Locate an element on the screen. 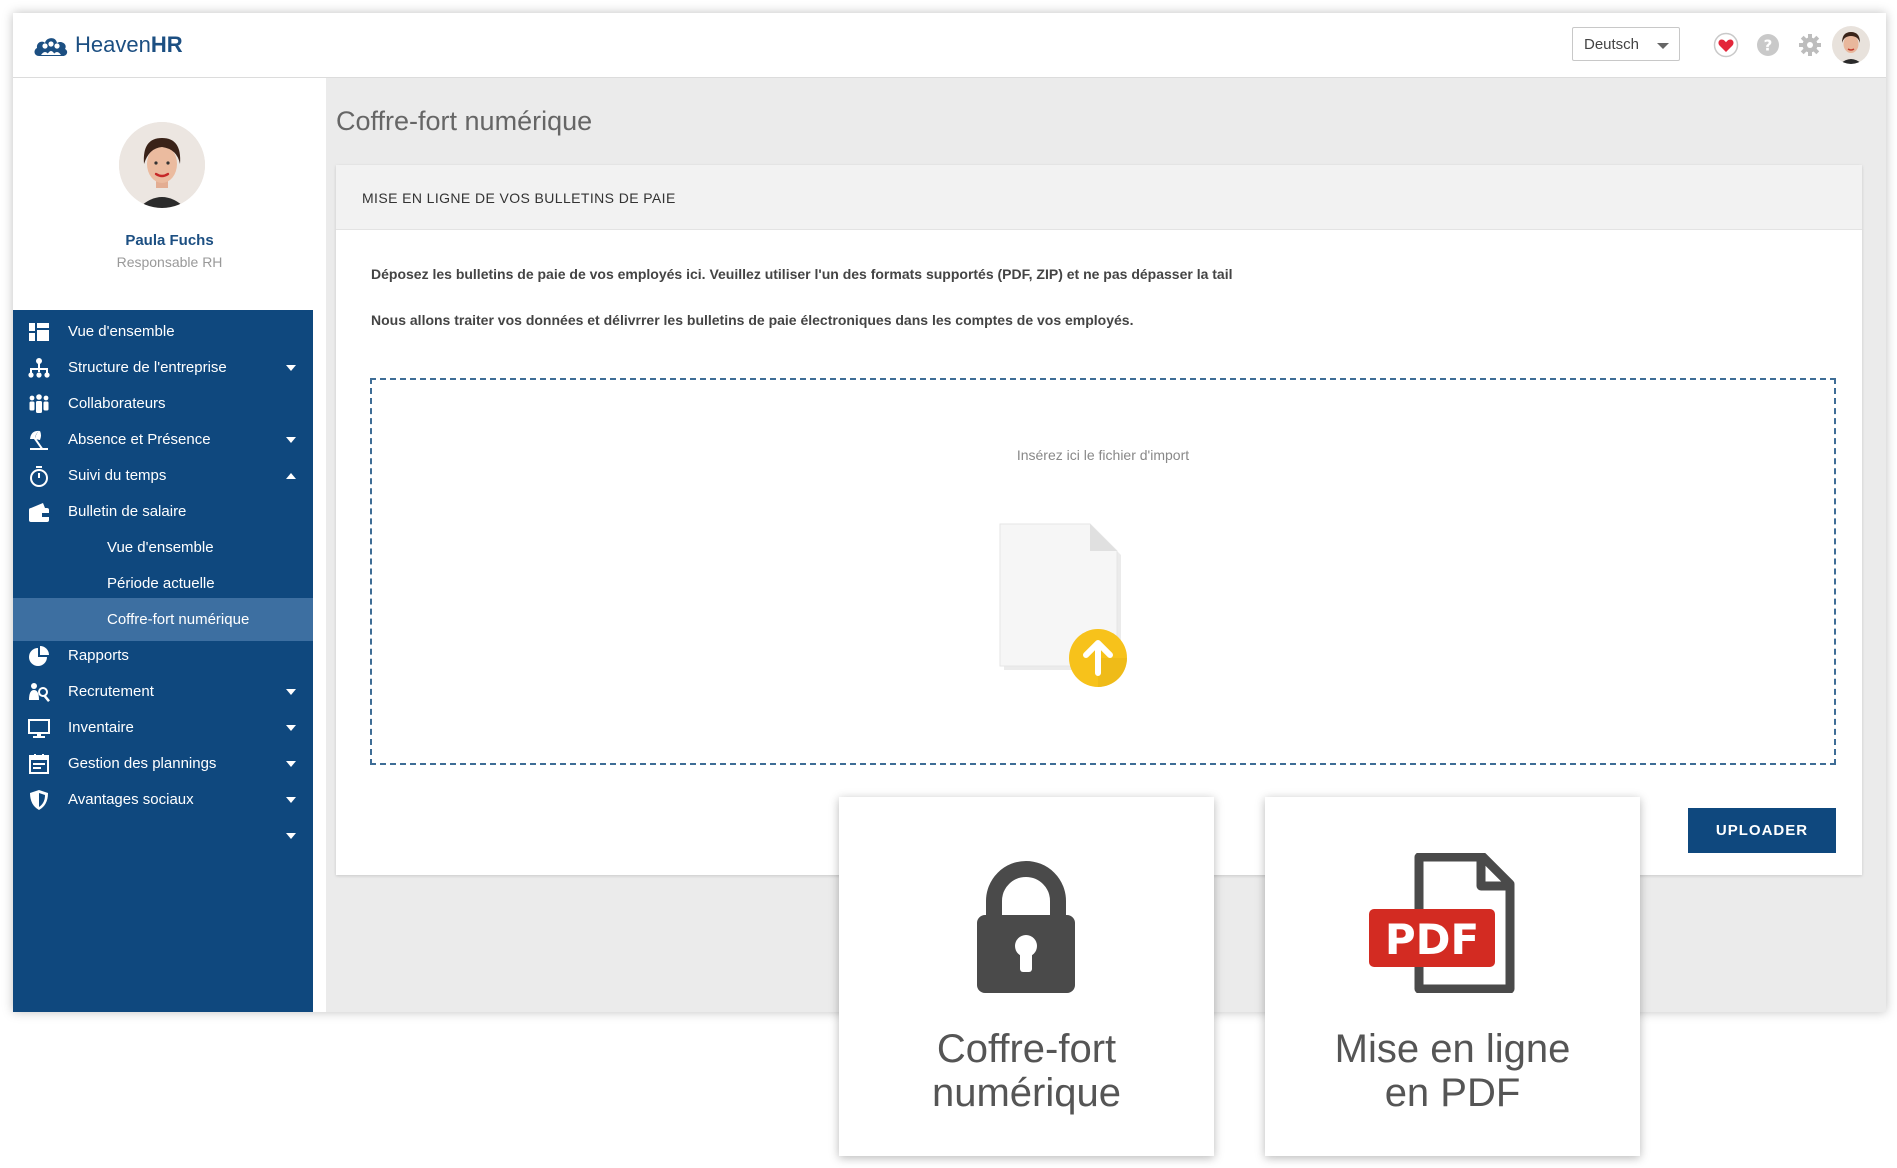 This screenshot has height=1168, width=1897. sidebar-item-label: Absence et Présence is located at coordinates (139, 439).